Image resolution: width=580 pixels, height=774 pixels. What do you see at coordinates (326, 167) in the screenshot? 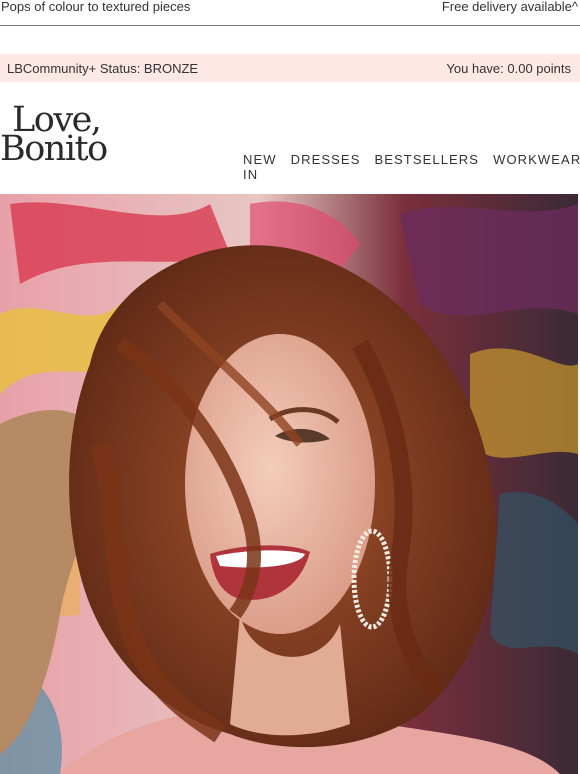
I see `nav-item-dresses: DRESSES` at bounding box center [326, 167].